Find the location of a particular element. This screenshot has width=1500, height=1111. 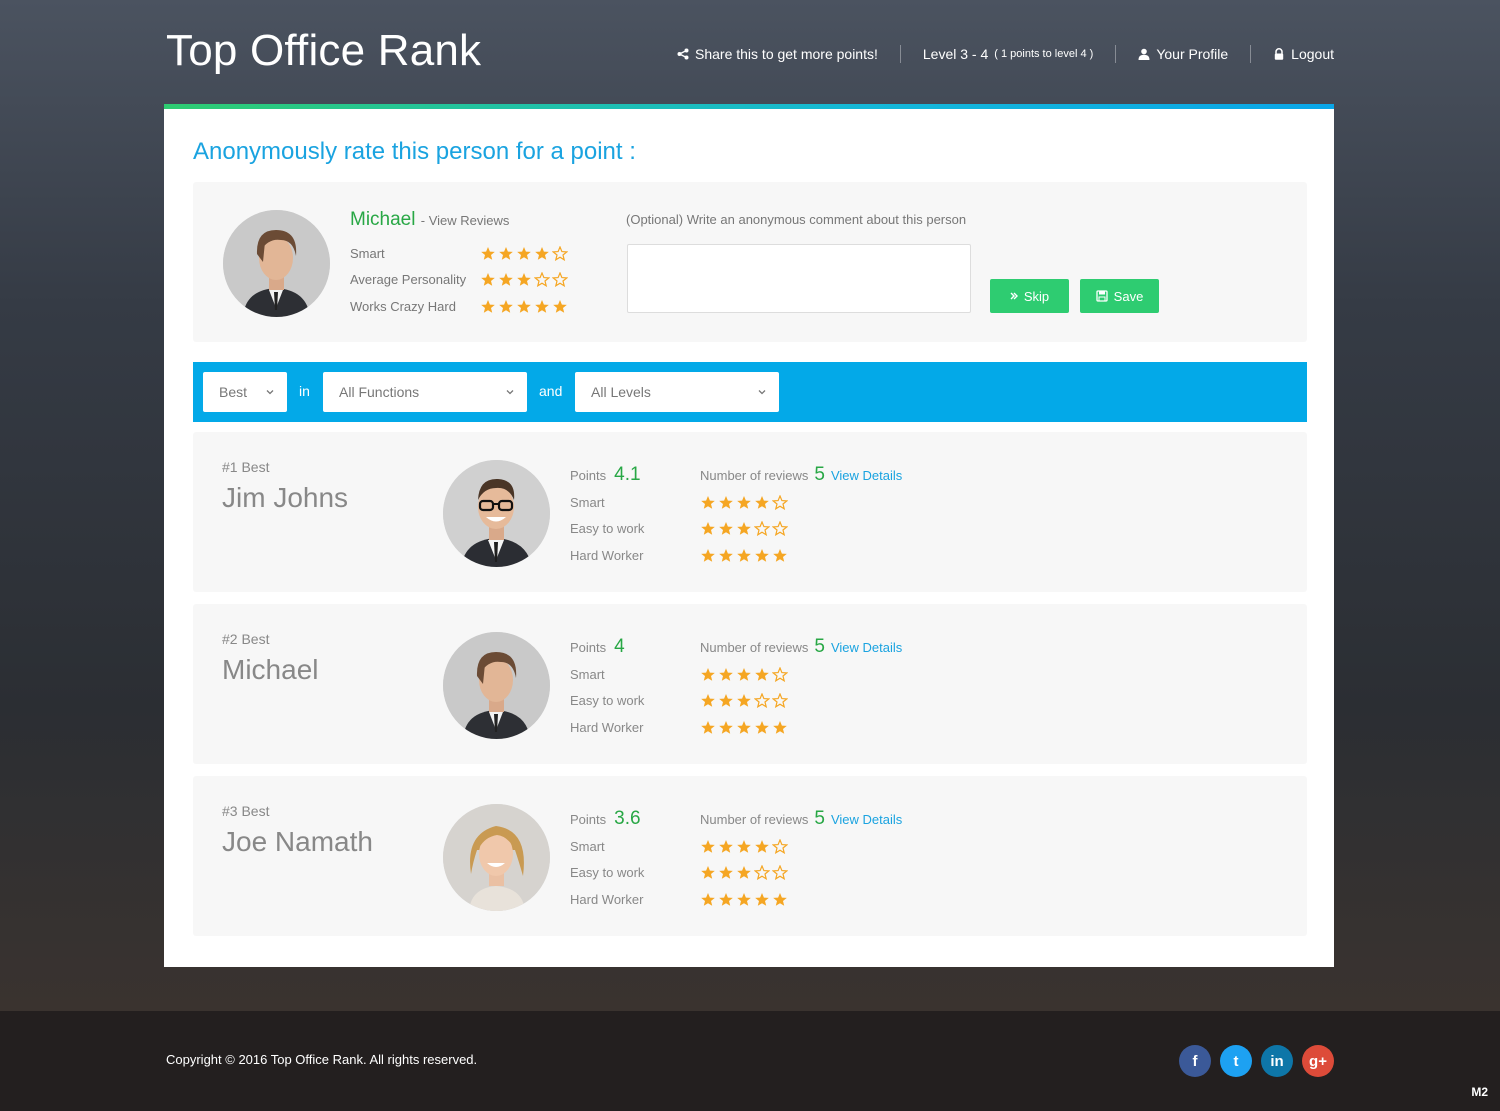

view-reviews-link: - View Reviews is located at coordinates (465, 220).